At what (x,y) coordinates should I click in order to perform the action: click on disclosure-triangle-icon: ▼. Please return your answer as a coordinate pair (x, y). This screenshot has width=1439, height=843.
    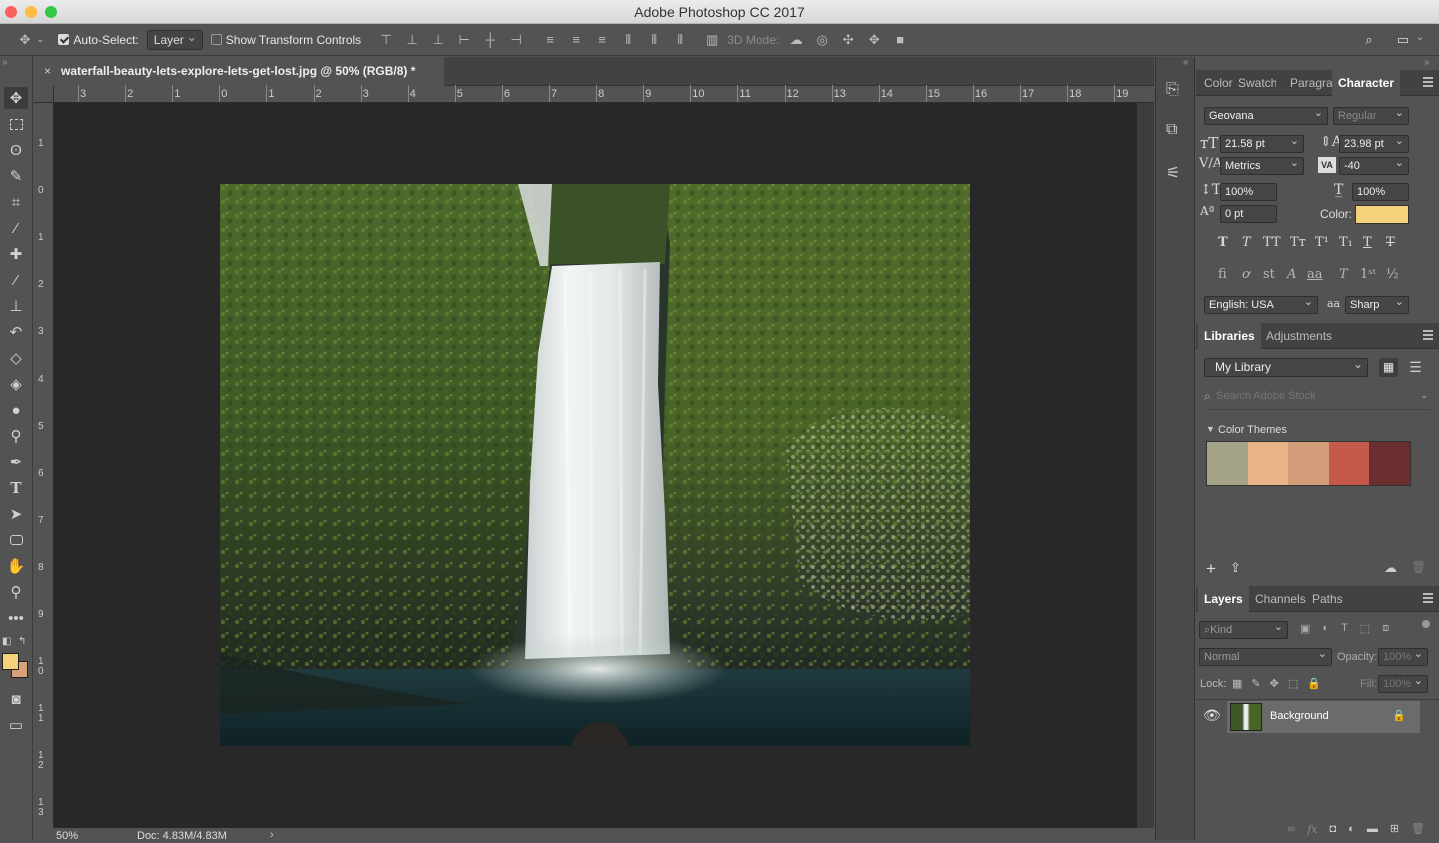
    Looking at the image, I should click on (1210, 429).